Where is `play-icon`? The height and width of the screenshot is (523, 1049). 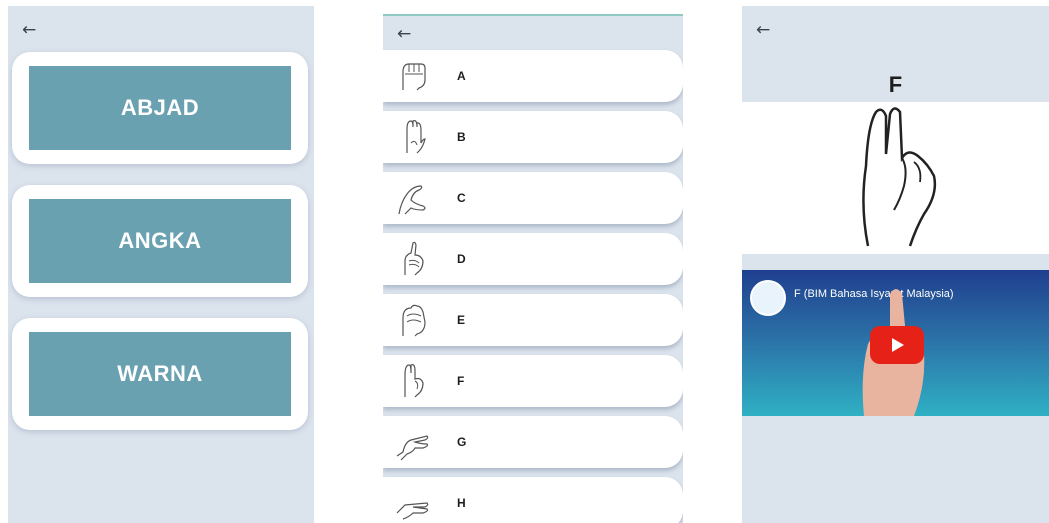 play-icon is located at coordinates (898, 345).